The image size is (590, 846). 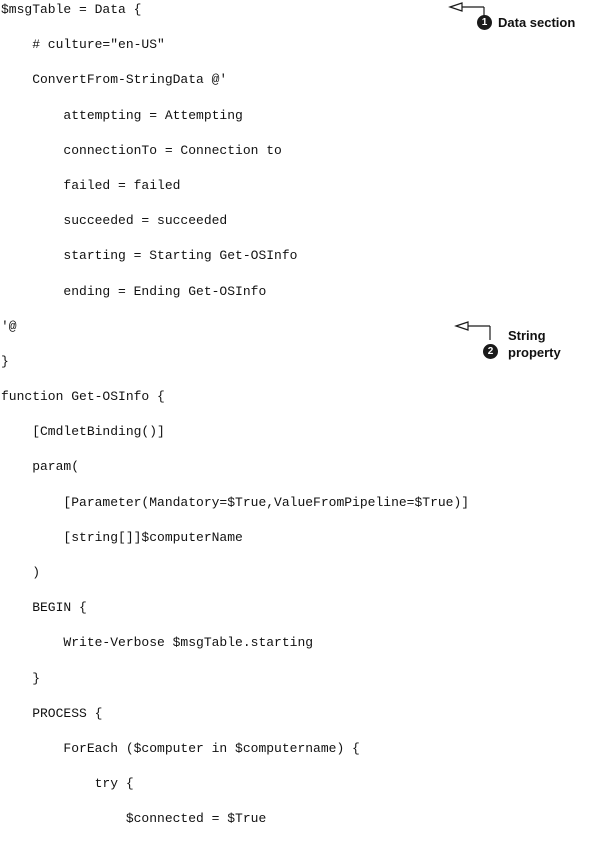 I want to click on code-line: ConvertFrom-StringData @', so click(x=114, y=80).